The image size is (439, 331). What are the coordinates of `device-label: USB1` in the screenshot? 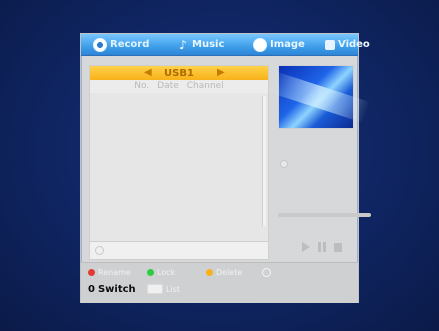 It's located at (179, 73).